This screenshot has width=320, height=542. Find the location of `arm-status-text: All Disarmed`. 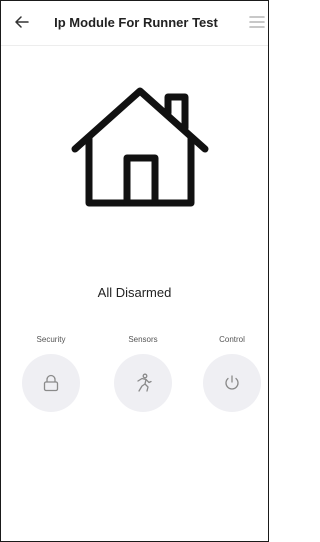

arm-status-text: All Disarmed is located at coordinates (134, 292).